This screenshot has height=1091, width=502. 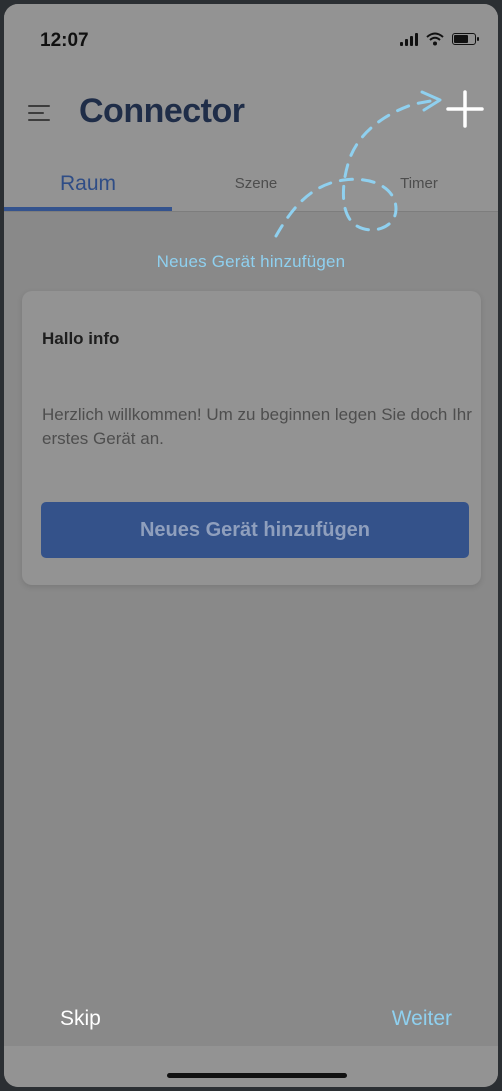 I want to click on wifi-icon, so click(x=435, y=39).